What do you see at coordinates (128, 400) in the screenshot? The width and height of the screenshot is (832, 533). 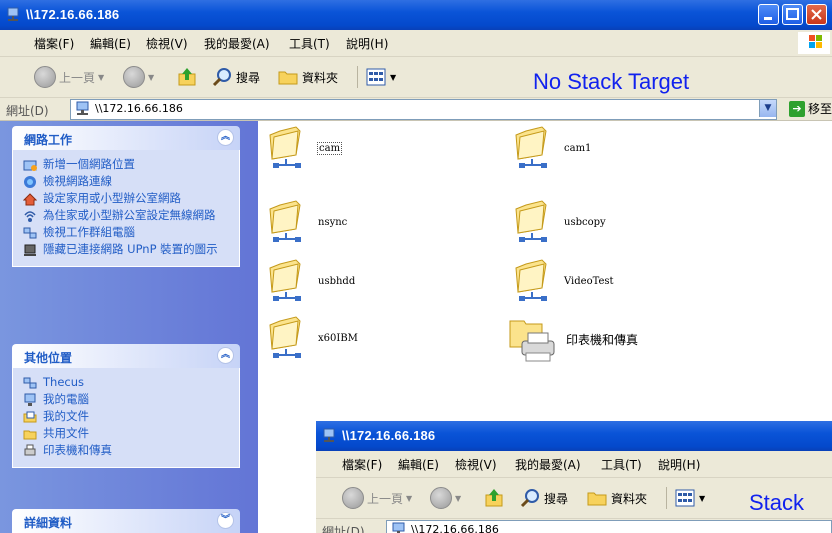 I see `place-my-computer: 我的電腦` at bounding box center [128, 400].